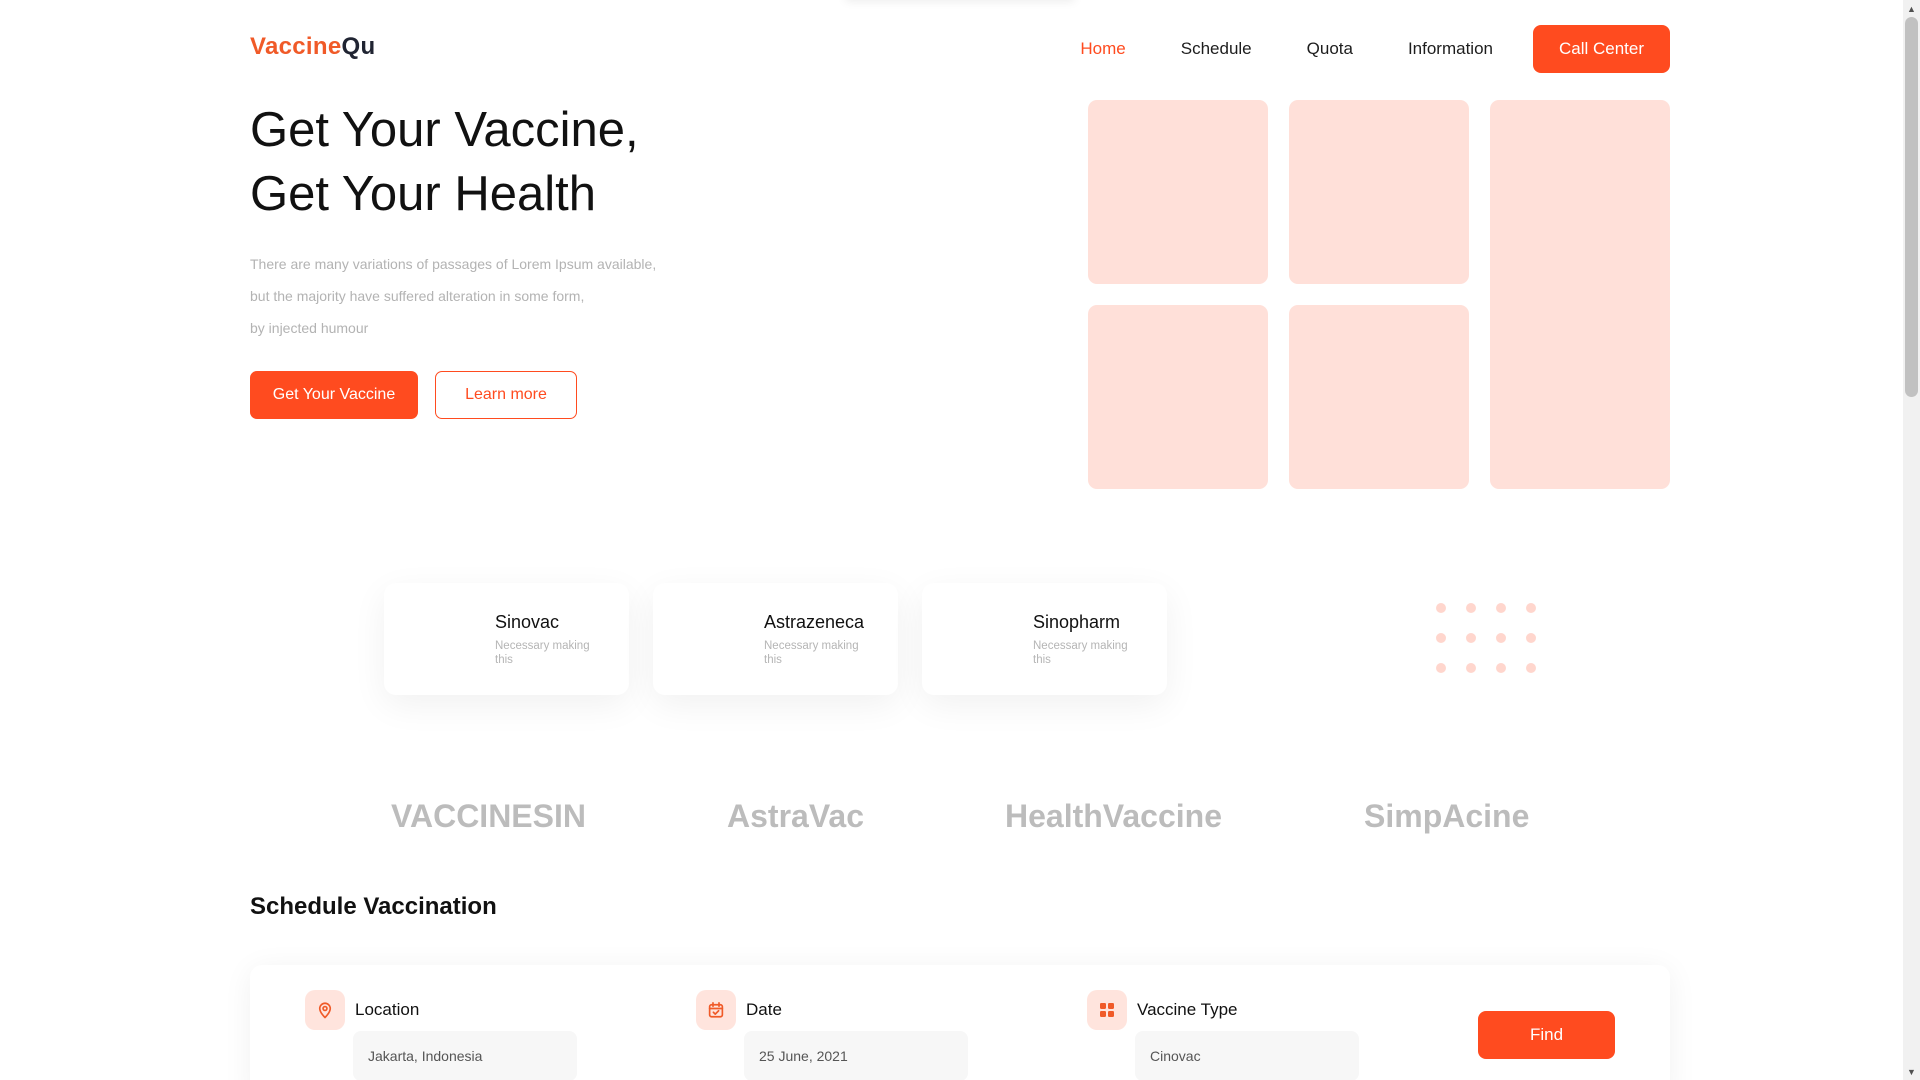 Image resolution: width=1920 pixels, height=1080 pixels. I want to click on nav-quota: Quota, so click(1330, 49).